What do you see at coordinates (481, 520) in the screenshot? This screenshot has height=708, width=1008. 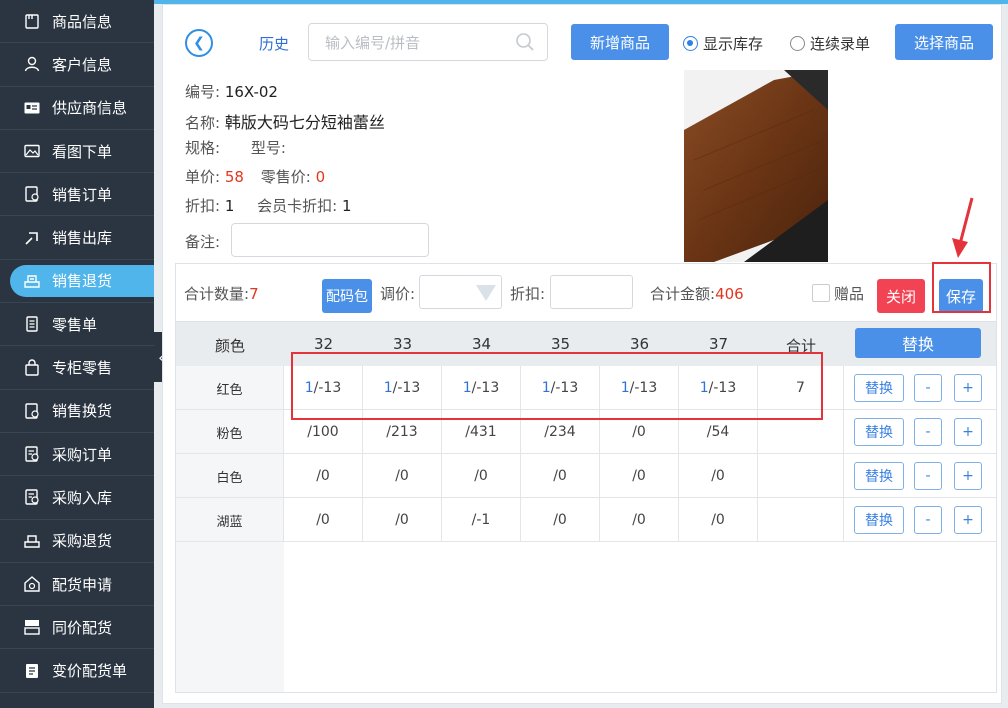 I see `qty-cell: /-1` at bounding box center [481, 520].